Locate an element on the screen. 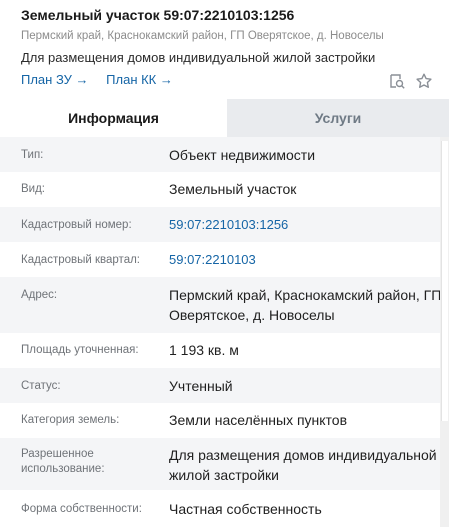  attribute-row-area: Площадь уточненная: 1 193 кв. м is located at coordinates (220, 350).